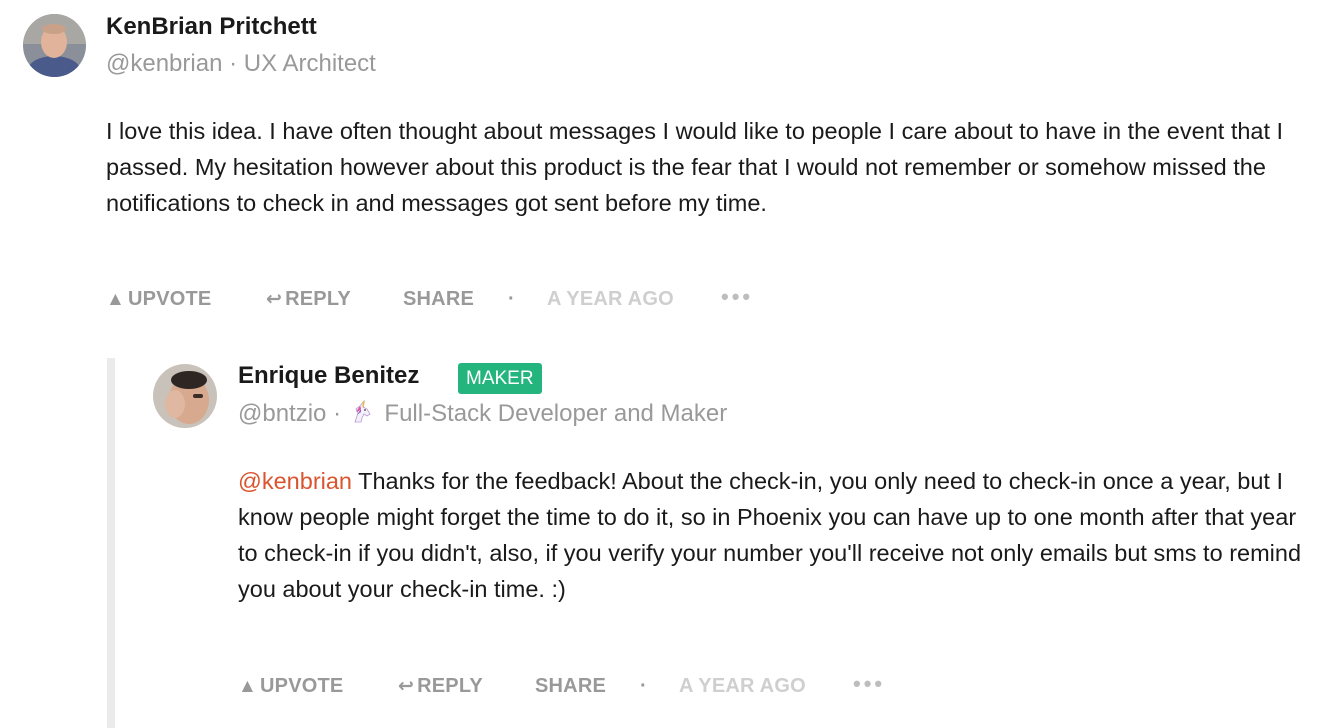  I want to click on maker-badge: MAKER, so click(500, 378).